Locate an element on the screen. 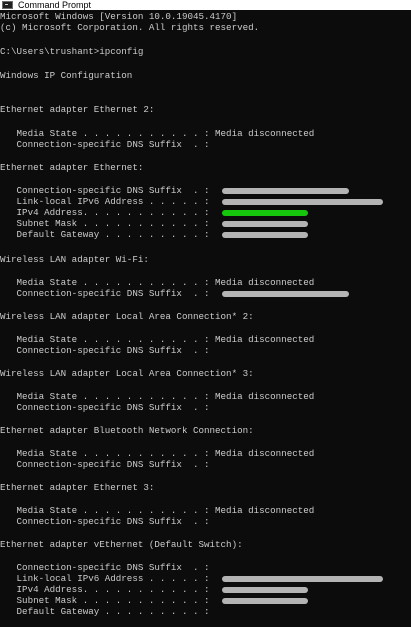  title-bar: Command Prompt is located at coordinates (205, 5).